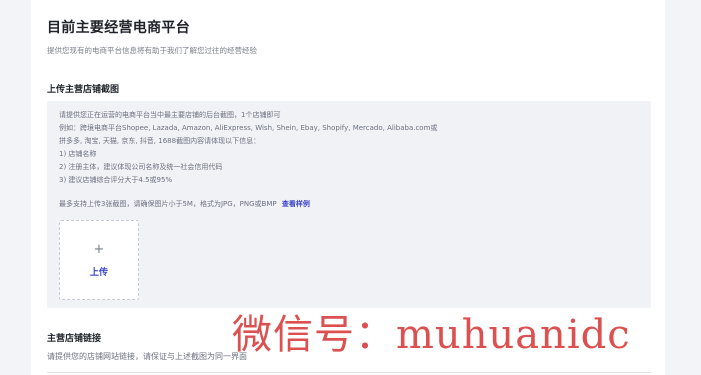 The image size is (701, 375). Describe the element at coordinates (296, 204) in the screenshot. I see `view-sample-link: 查看样例` at that location.